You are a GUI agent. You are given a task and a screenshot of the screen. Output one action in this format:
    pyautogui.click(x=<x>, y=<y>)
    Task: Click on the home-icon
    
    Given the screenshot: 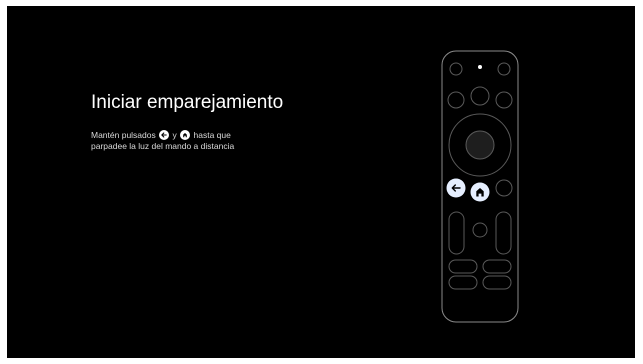 What is the action you would take?
    pyautogui.click(x=185, y=135)
    